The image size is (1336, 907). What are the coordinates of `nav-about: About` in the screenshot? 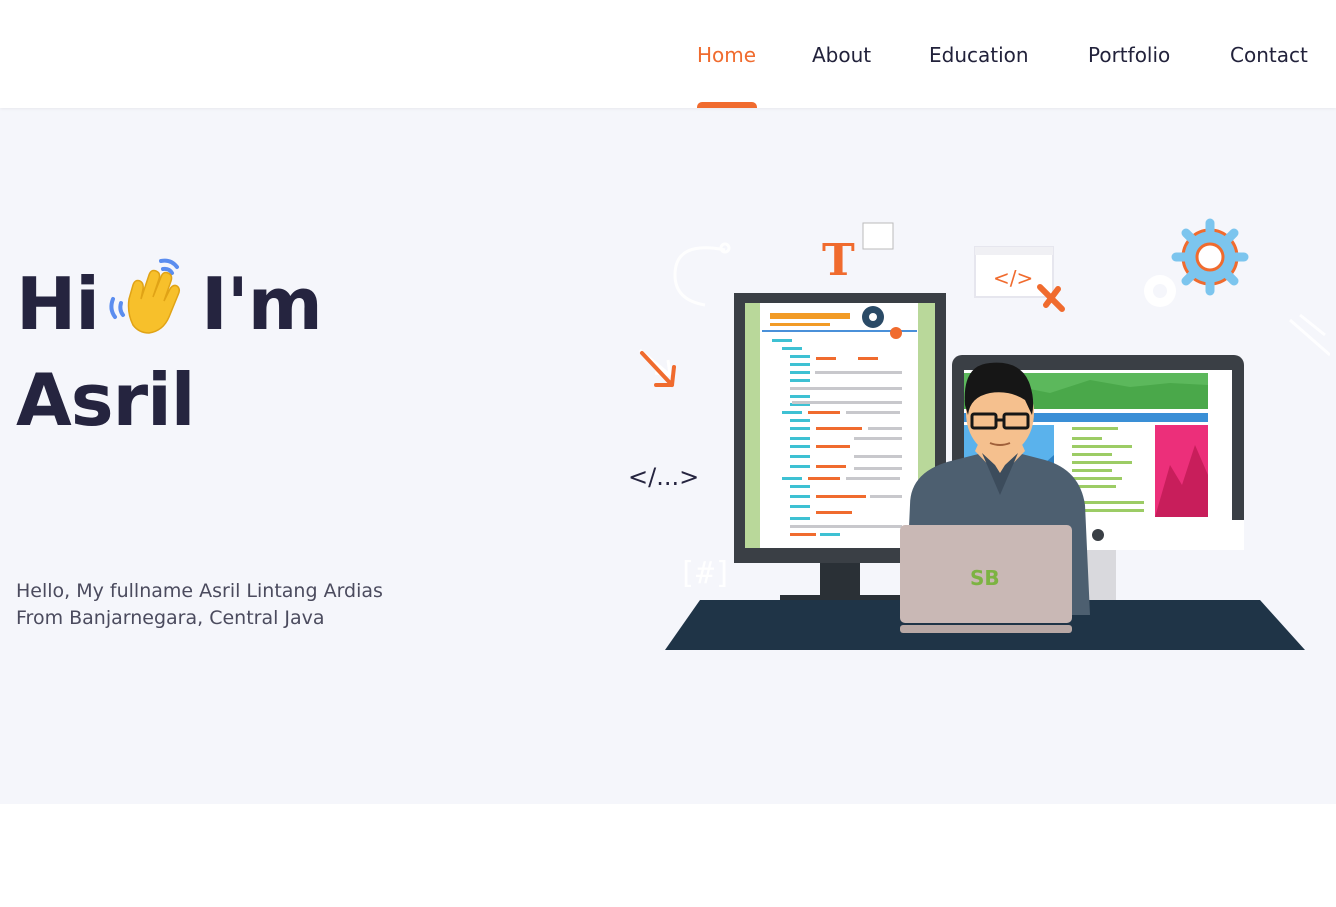 It's located at (841, 55).